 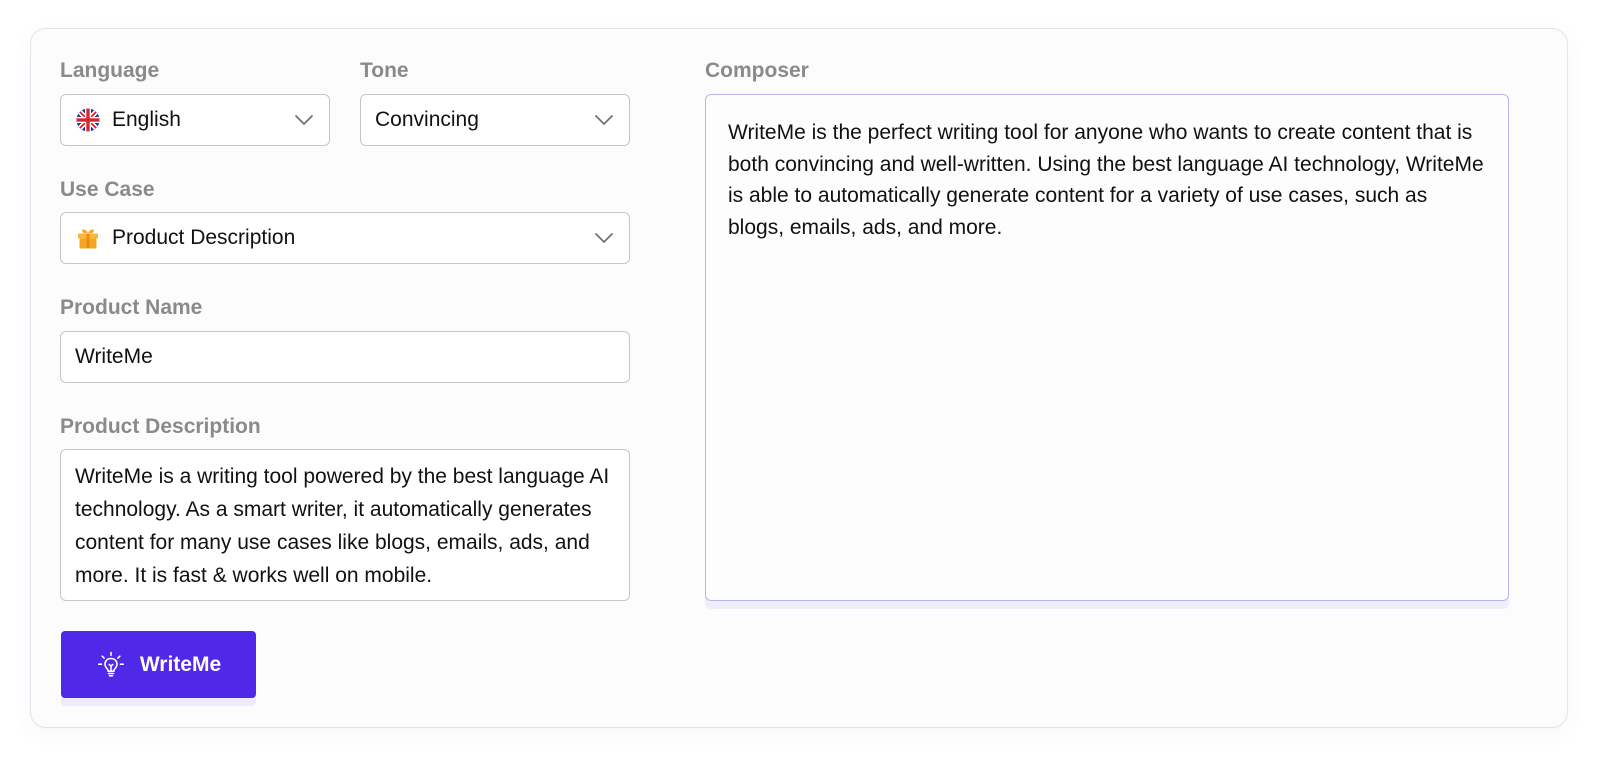 I want to click on use-case-select: Product Description, so click(x=345, y=238).